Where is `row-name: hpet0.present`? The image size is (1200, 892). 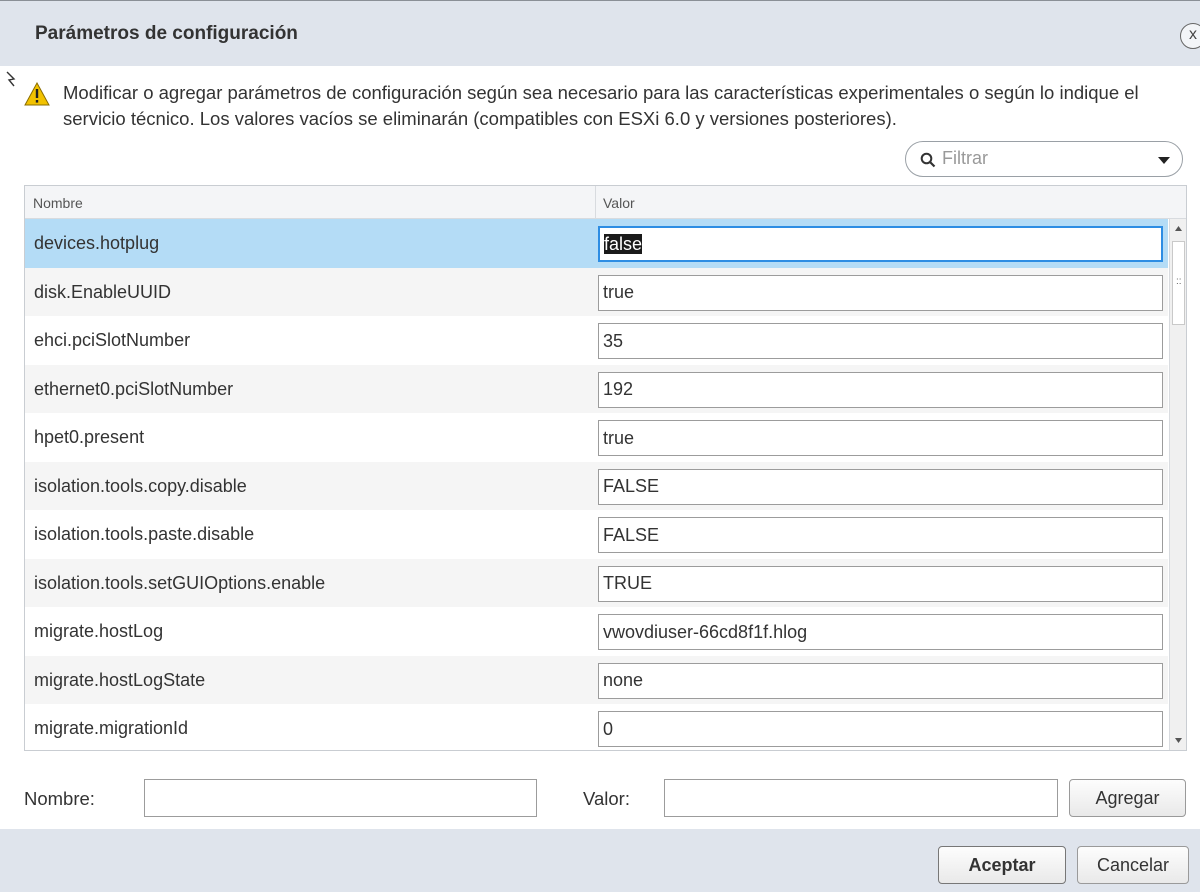
row-name: hpet0.present is located at coordinates (89, 437).